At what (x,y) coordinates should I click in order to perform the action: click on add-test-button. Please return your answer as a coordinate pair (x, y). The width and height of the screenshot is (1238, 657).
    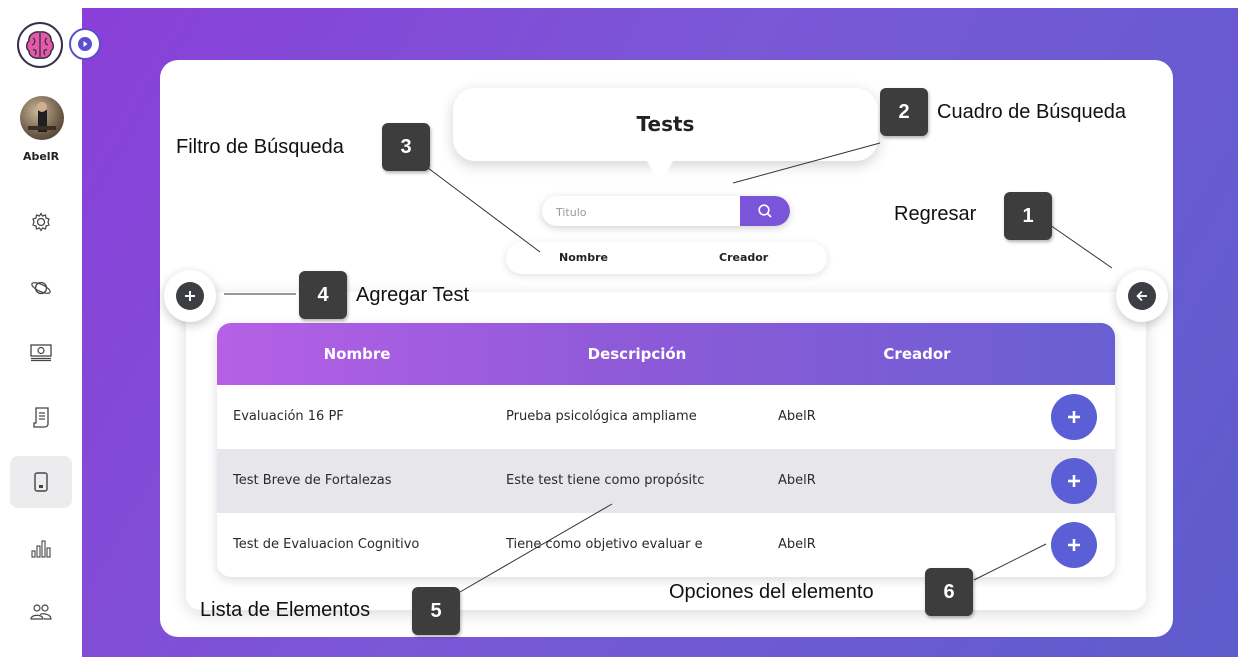
    Looking at the image, I should click on (190, 296).